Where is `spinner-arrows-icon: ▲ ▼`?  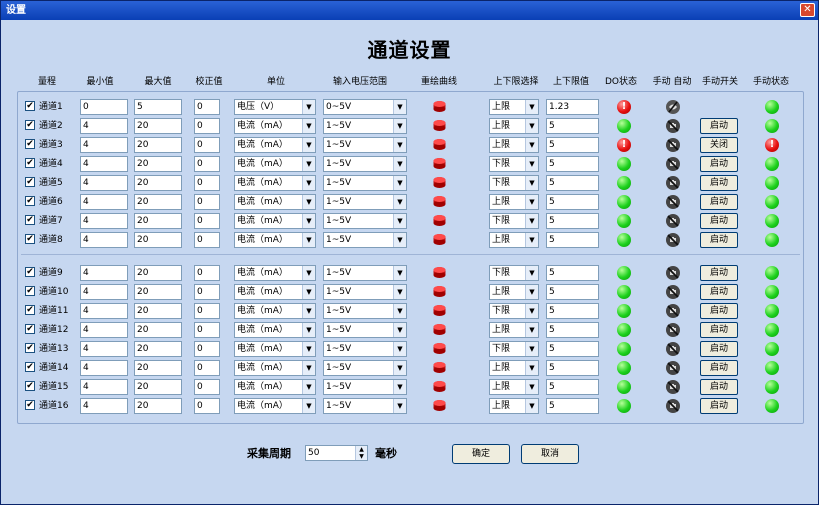
spinner-arrows-icon: ▲ ▼ is located at coordinates (361, 453).